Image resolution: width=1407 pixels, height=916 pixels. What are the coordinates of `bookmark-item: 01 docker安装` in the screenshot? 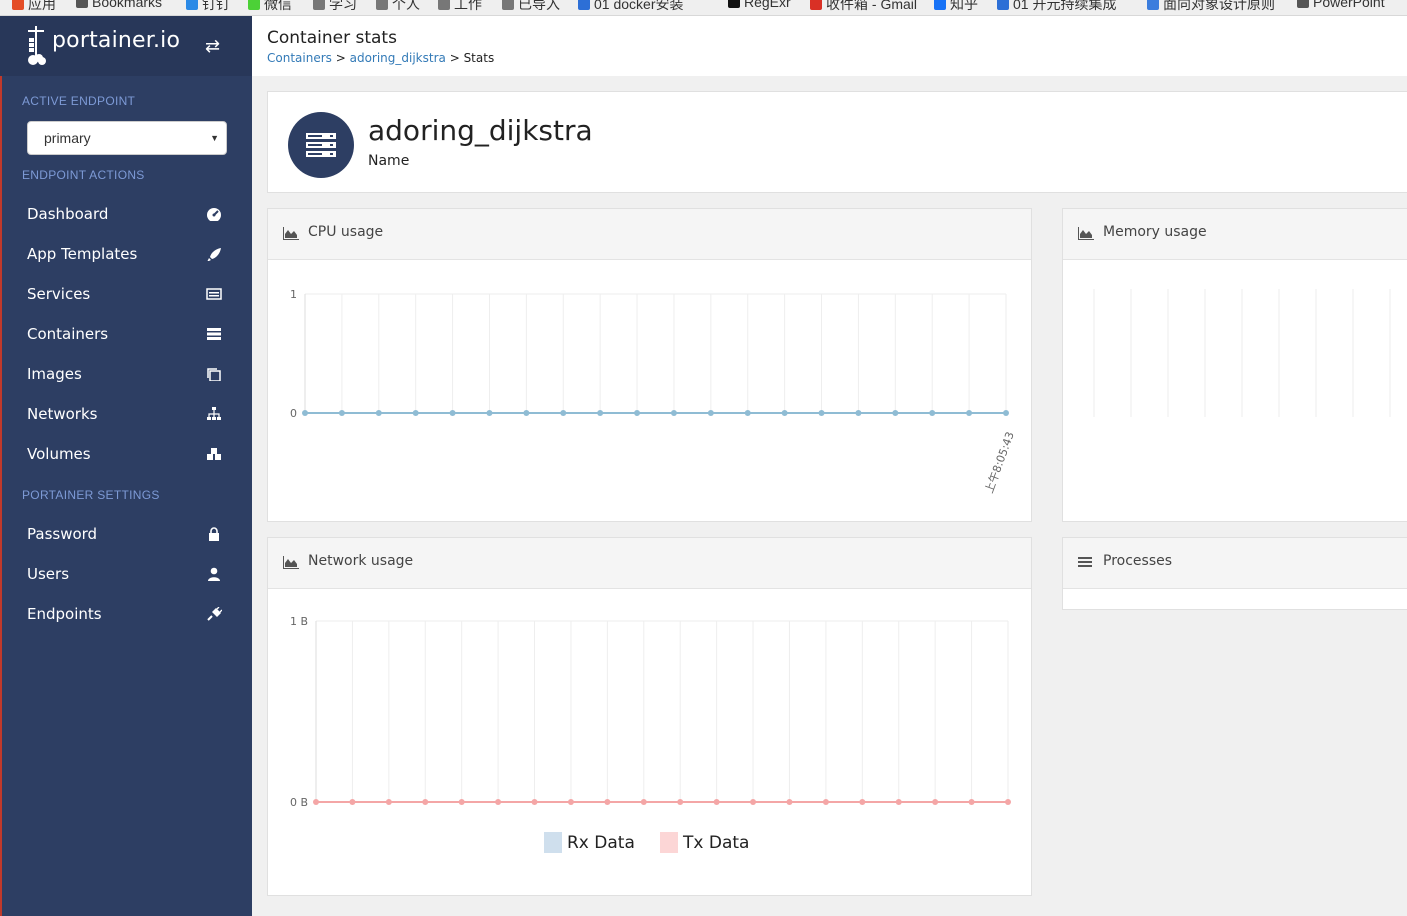 It's located at (630, 7).